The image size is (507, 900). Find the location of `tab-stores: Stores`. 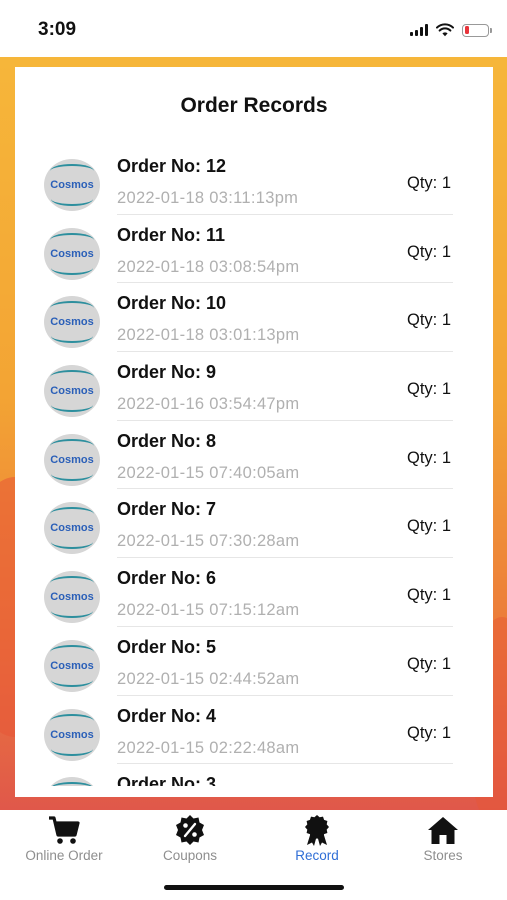

tab-stores: Stores is located at coordinates (443, 838).